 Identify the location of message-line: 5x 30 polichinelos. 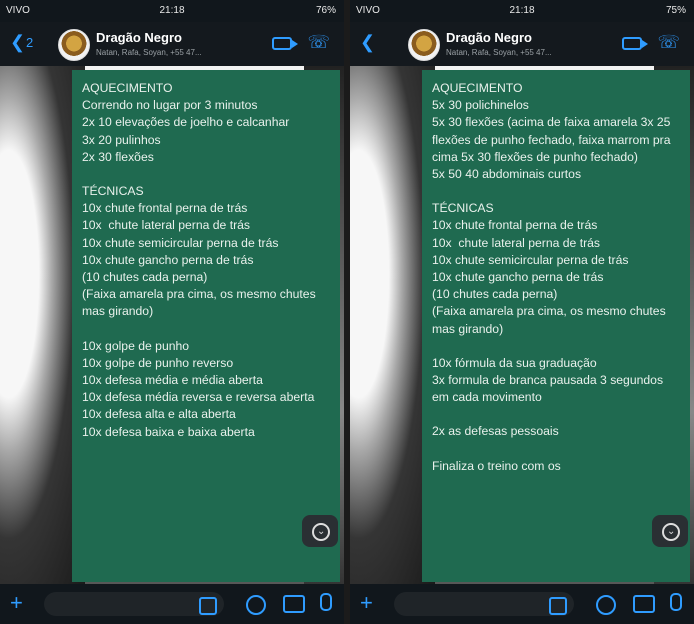
(480, 105).